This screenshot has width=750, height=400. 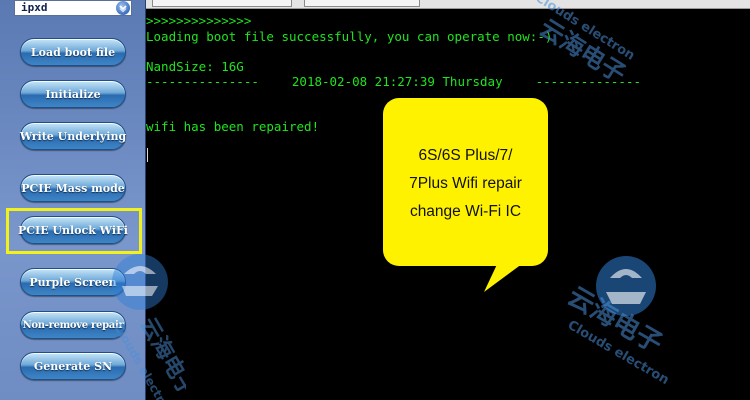 I want to click on callout-line-2: 7Plus Wifi repair, so click(x=465, y=183).